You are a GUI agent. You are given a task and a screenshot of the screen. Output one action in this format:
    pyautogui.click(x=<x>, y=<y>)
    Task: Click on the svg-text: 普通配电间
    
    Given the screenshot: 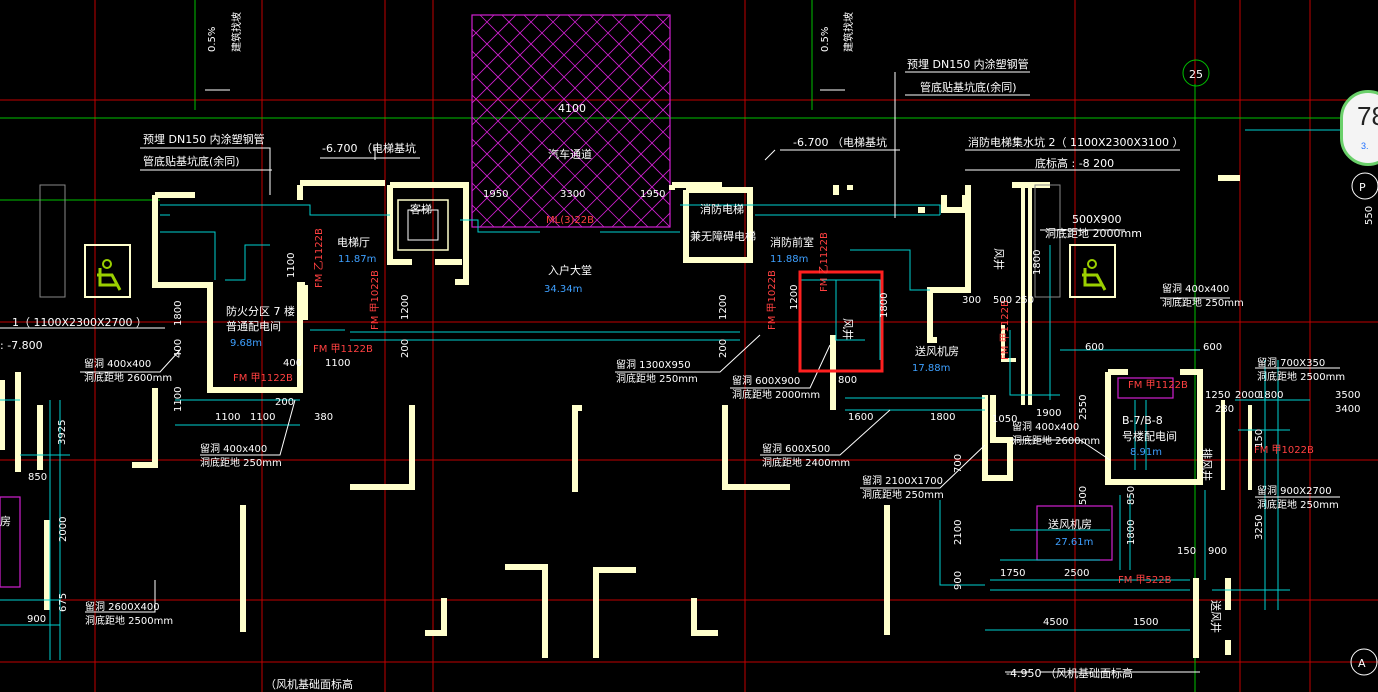 What is the action you would take?
    pyautogui.click(x=253, y=326)
    